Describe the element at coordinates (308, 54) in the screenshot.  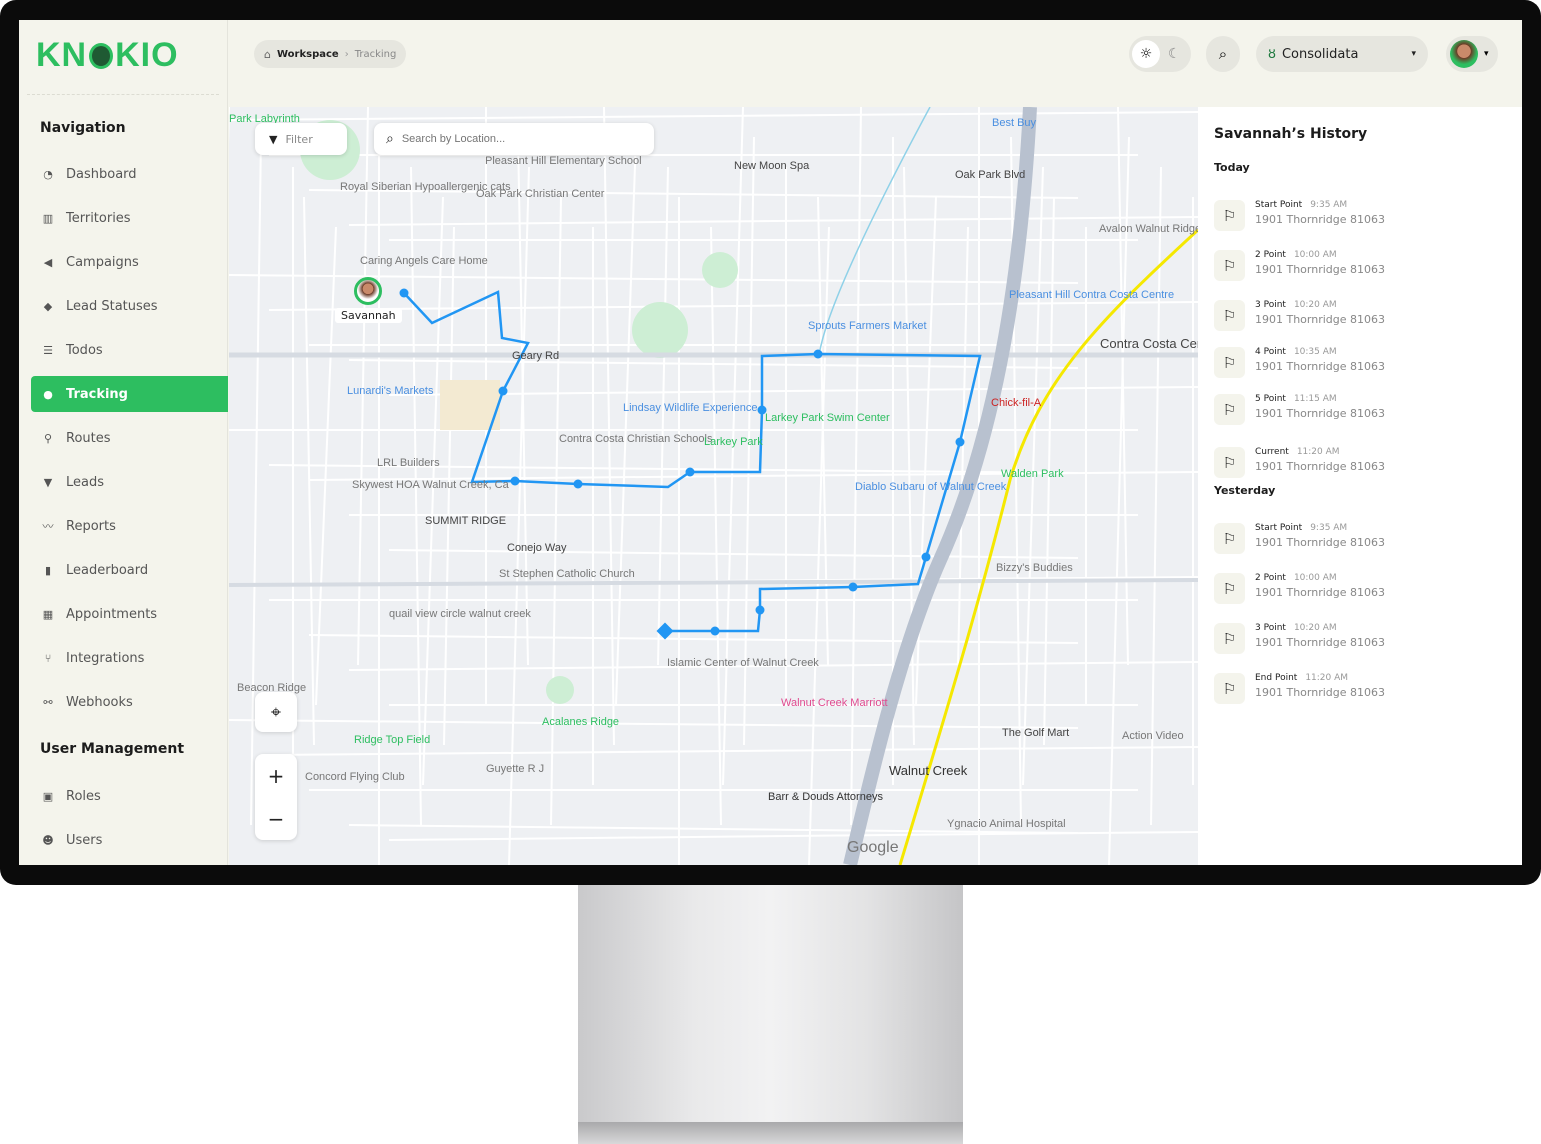
I see `breadcrumb-workspace: Workspace` at that location.